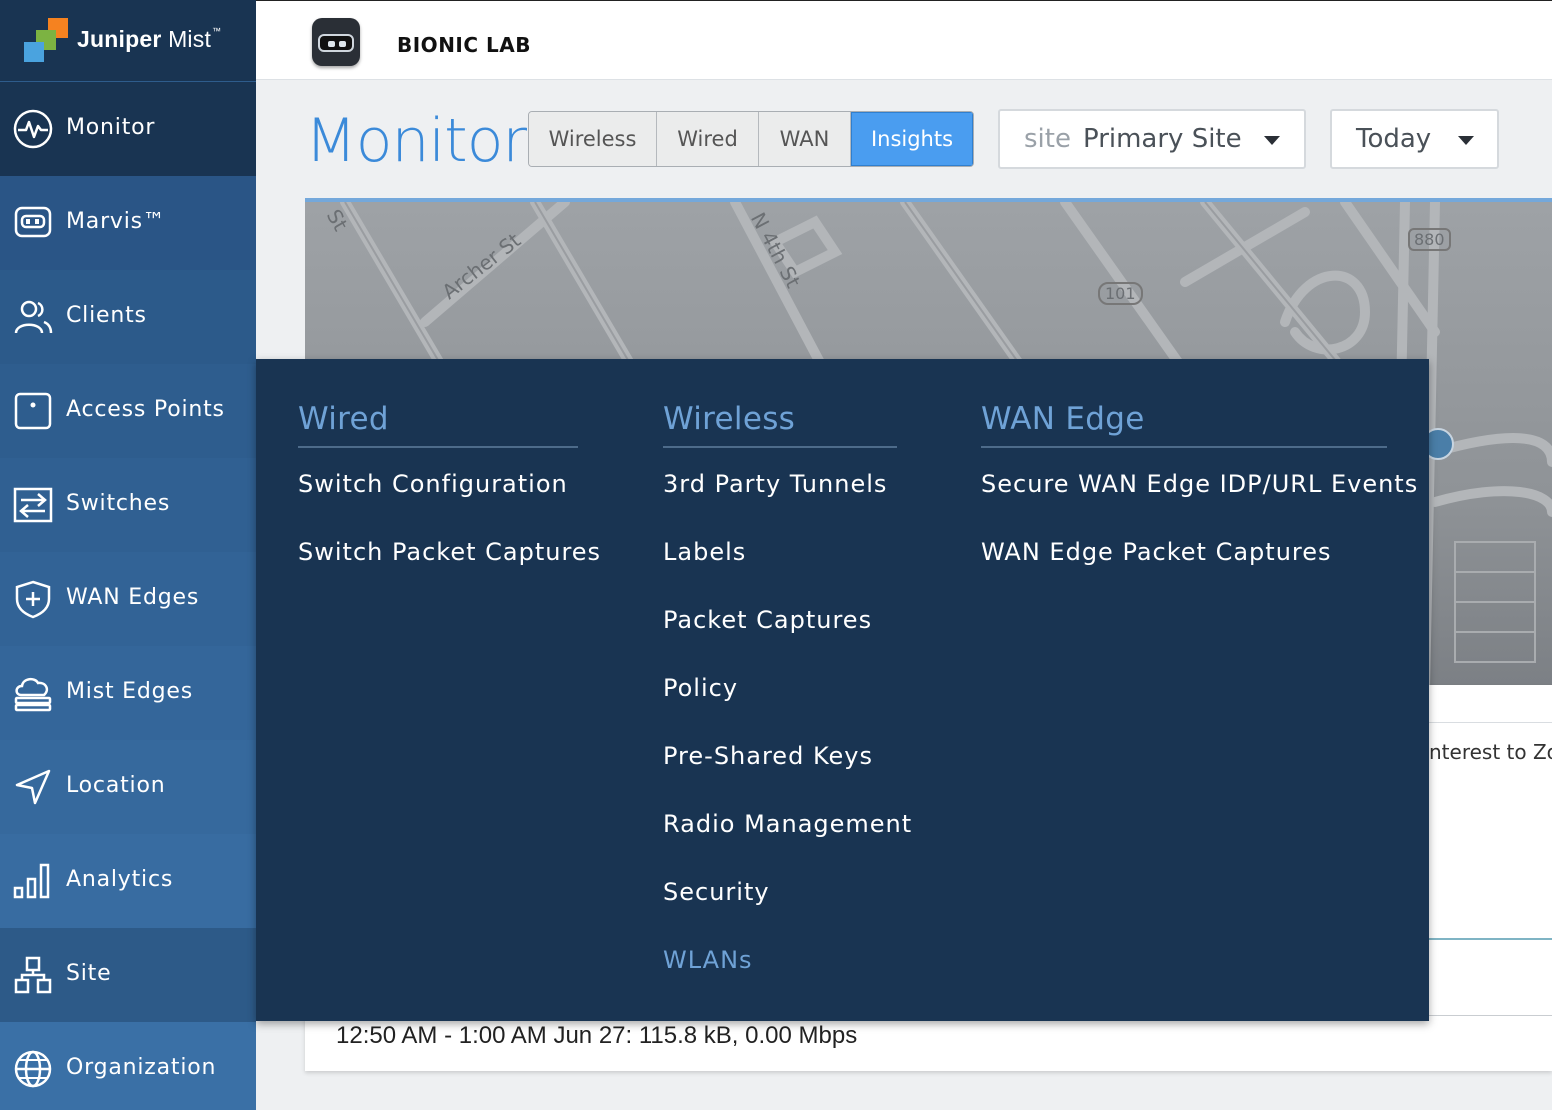 This screenshot has width=1552, height=1110. Describe the element at coordinates (33, 599) in the screenshot. I see `wan-edge-shield-icon` at that location.